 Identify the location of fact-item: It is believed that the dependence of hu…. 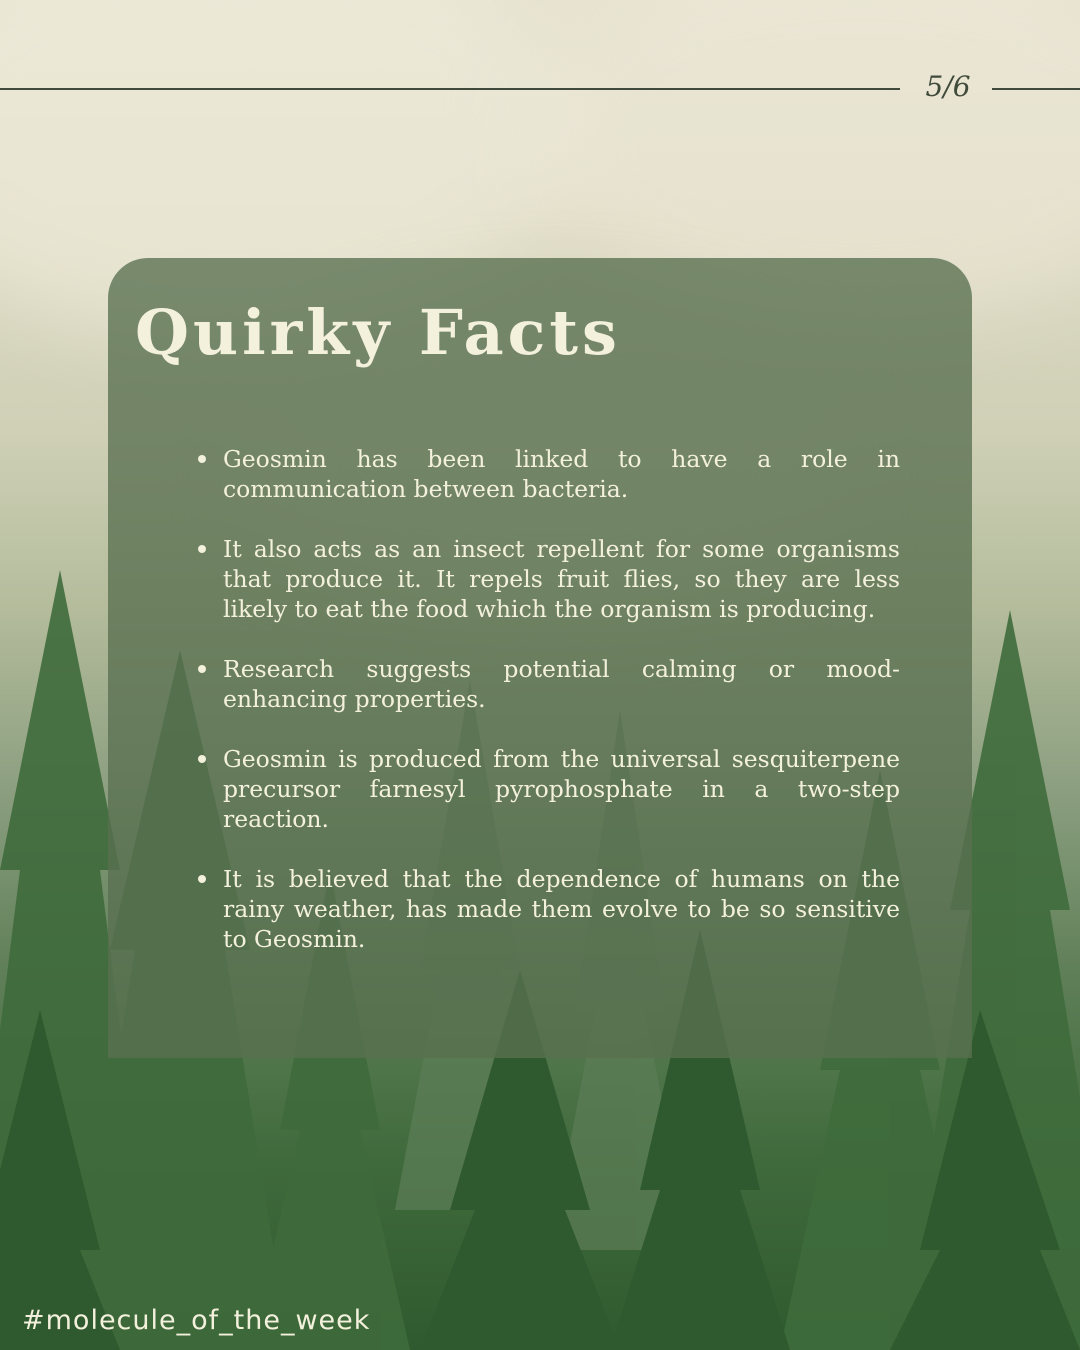
(549, 909).